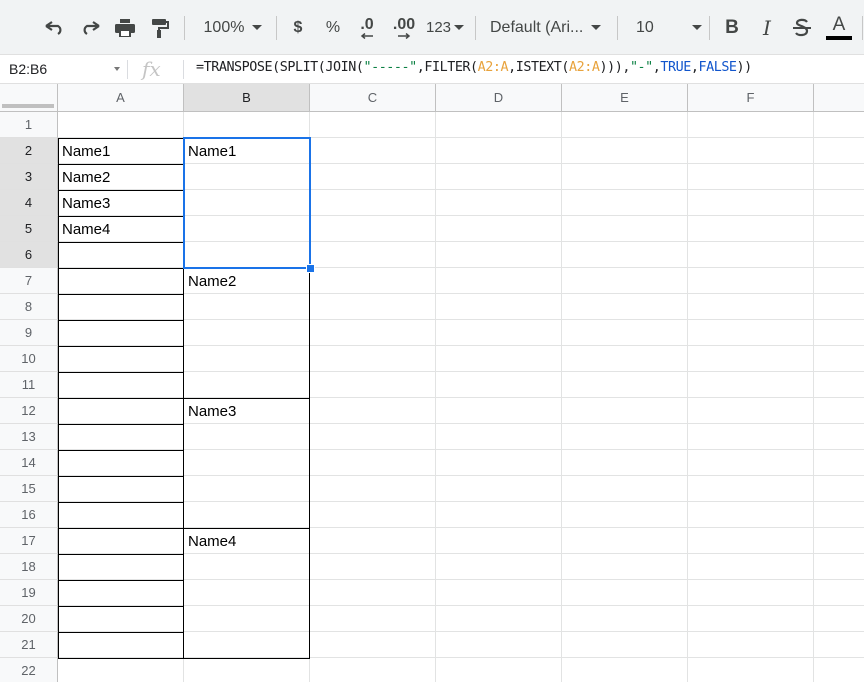 This screenshot has height=682, width=864. Describe the element at coordinates (212, 282) in the screenshot. I see `cell-b7-merged: Name2` at that location.